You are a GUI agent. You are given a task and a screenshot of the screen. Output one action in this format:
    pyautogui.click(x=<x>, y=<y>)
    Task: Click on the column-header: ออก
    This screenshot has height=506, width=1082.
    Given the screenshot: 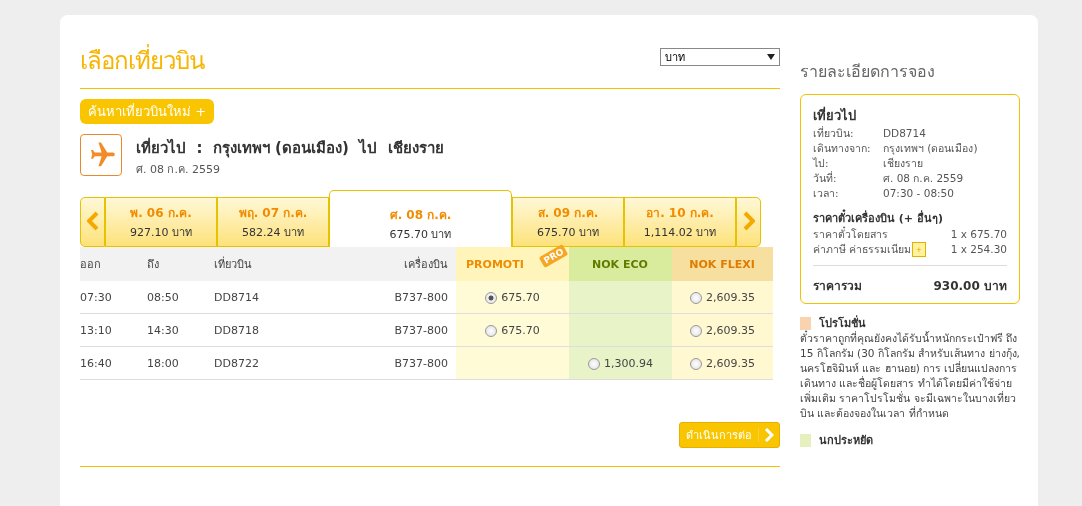 What is the action you would take?
    pyautogui.click(x=113, y=264)
    